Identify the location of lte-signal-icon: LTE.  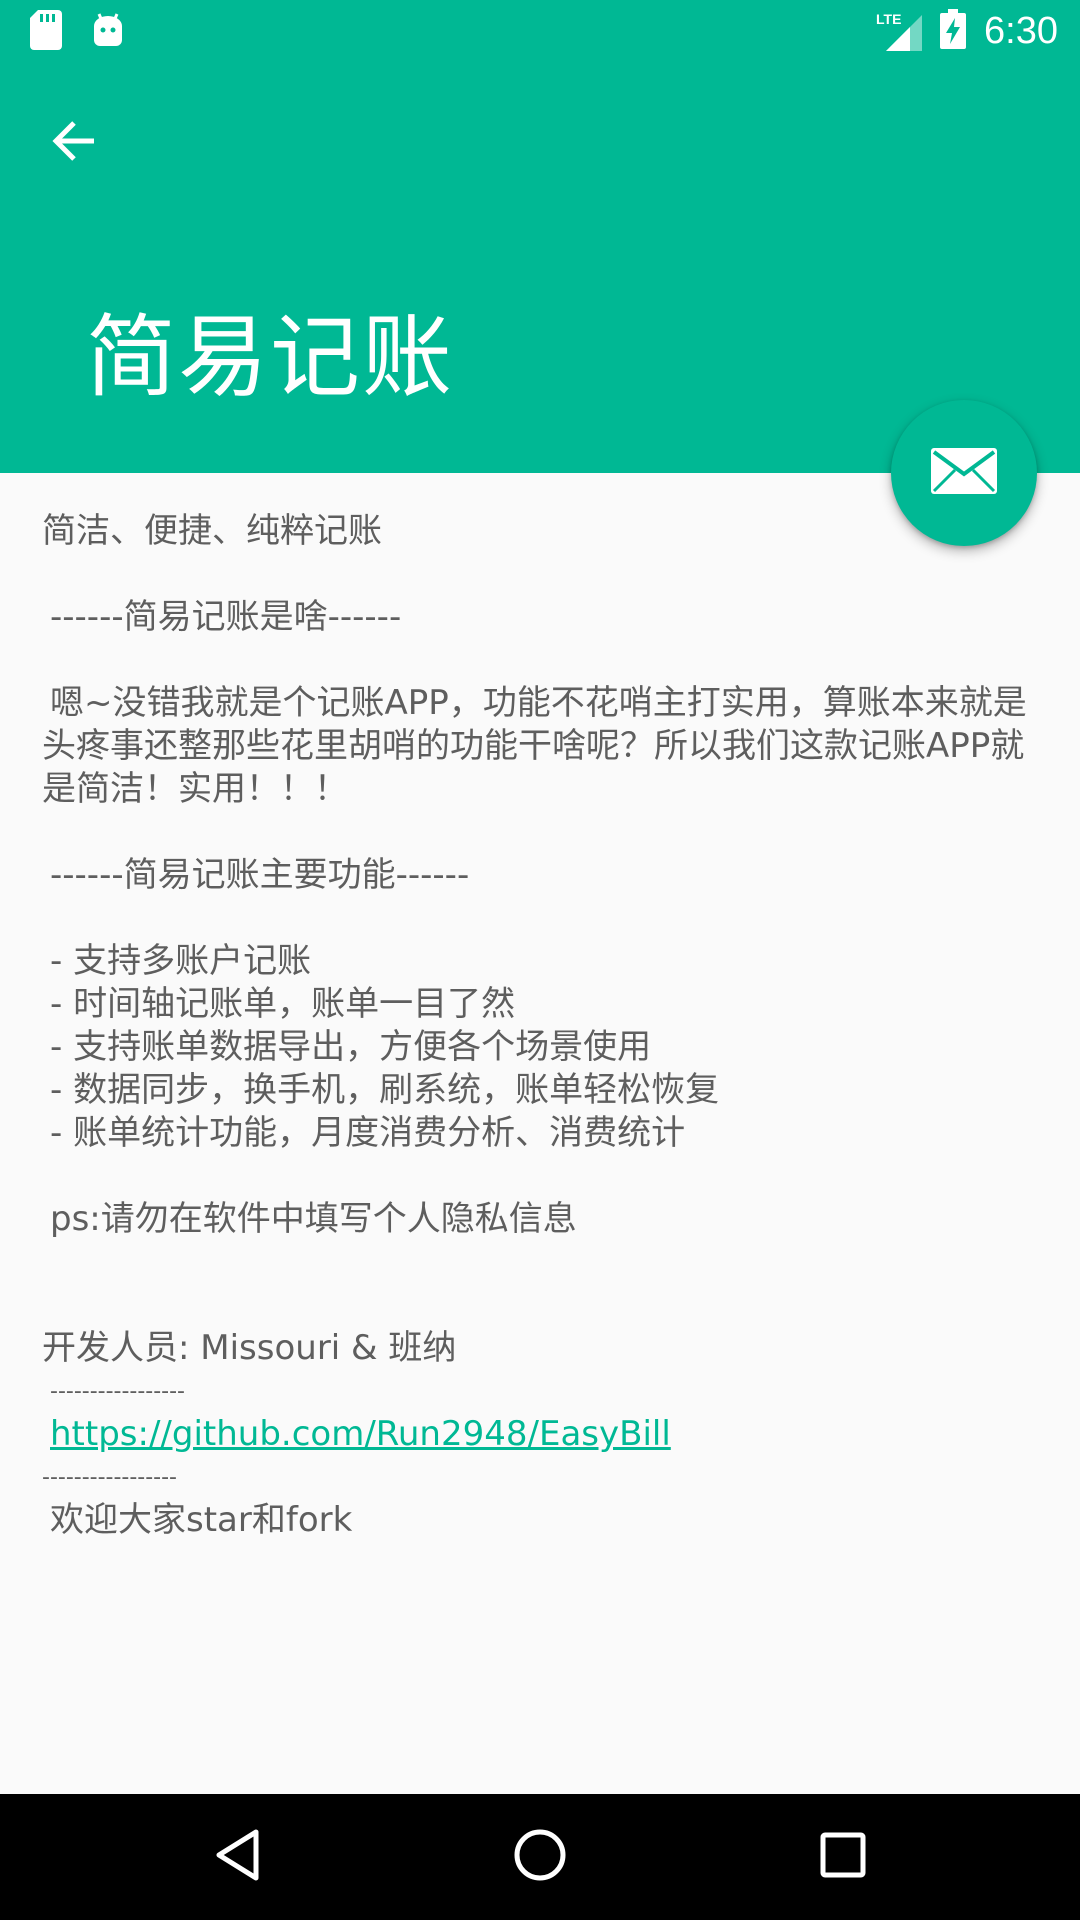
(899, 31).